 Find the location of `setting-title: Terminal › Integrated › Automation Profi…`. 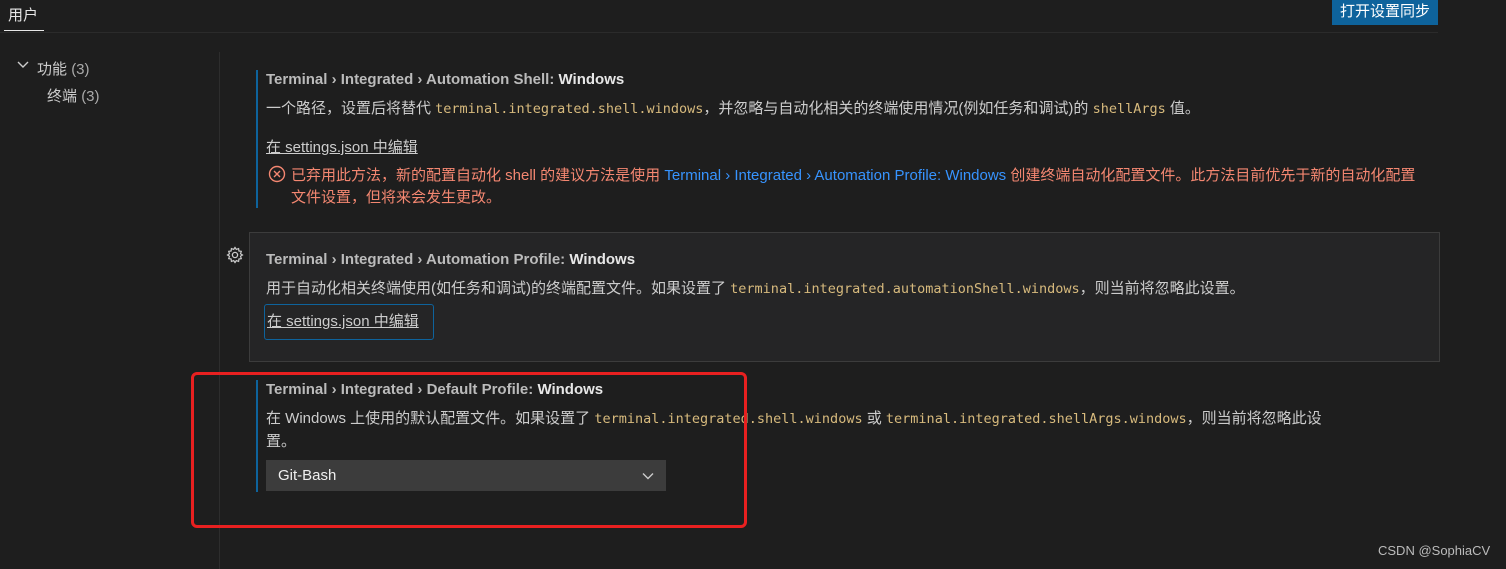

setting-title: Terminal › Integrated › Automation Profi… is located at coordinates (450, 259).